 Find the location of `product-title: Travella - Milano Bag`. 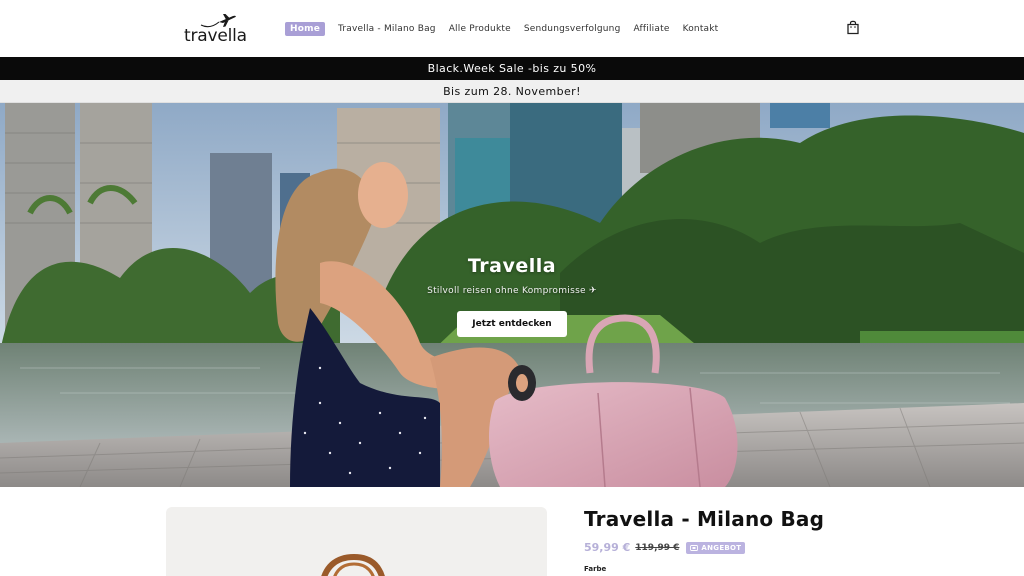

product-title: Travella - Milano Bag is located at coordinates (704, 519).